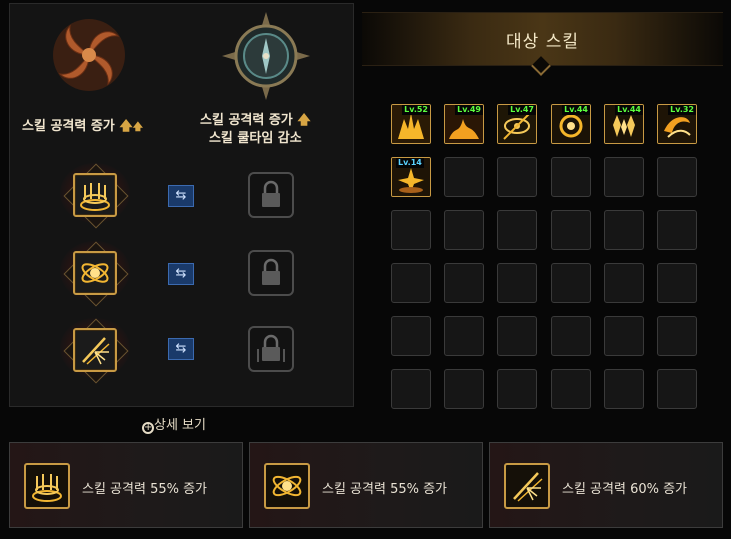 The height and width of the screenshot is (539, 731). What do you see at coordinates (682, 110) in the screenshot?
I see `skill-level-label: Lv.32` at bounding box center [682, 110].